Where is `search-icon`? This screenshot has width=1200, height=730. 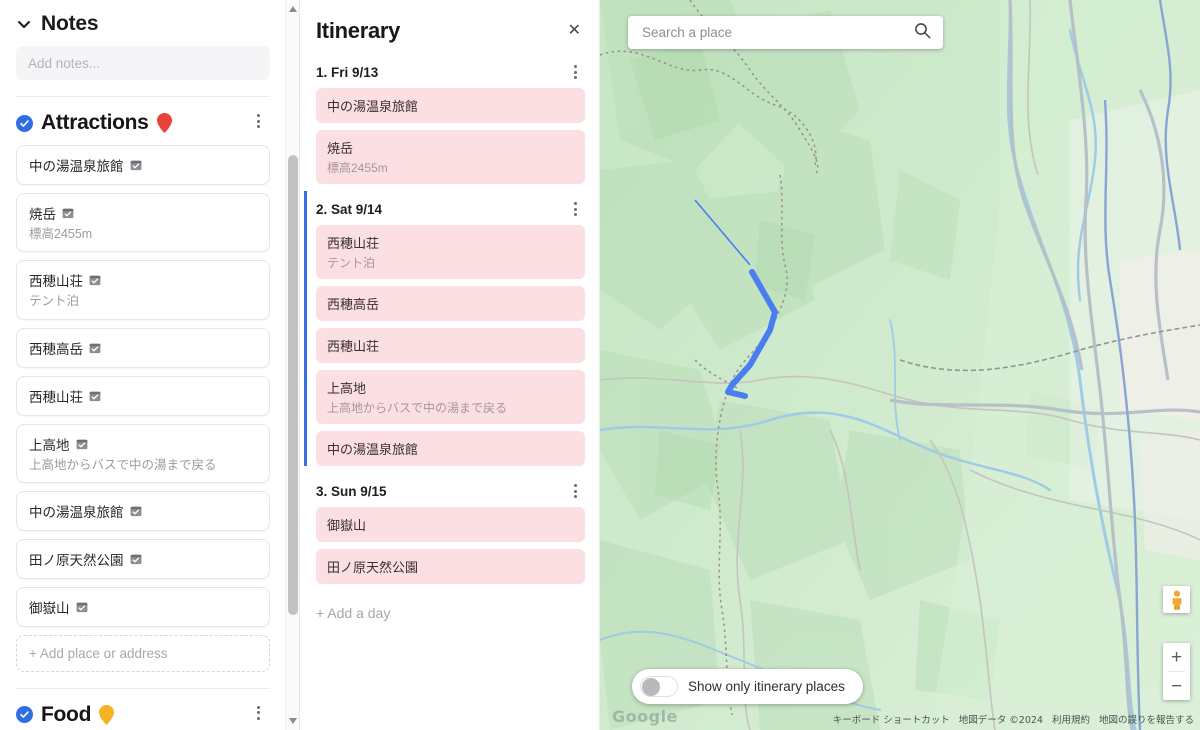
search-icon is located at coordinates (922, 33).